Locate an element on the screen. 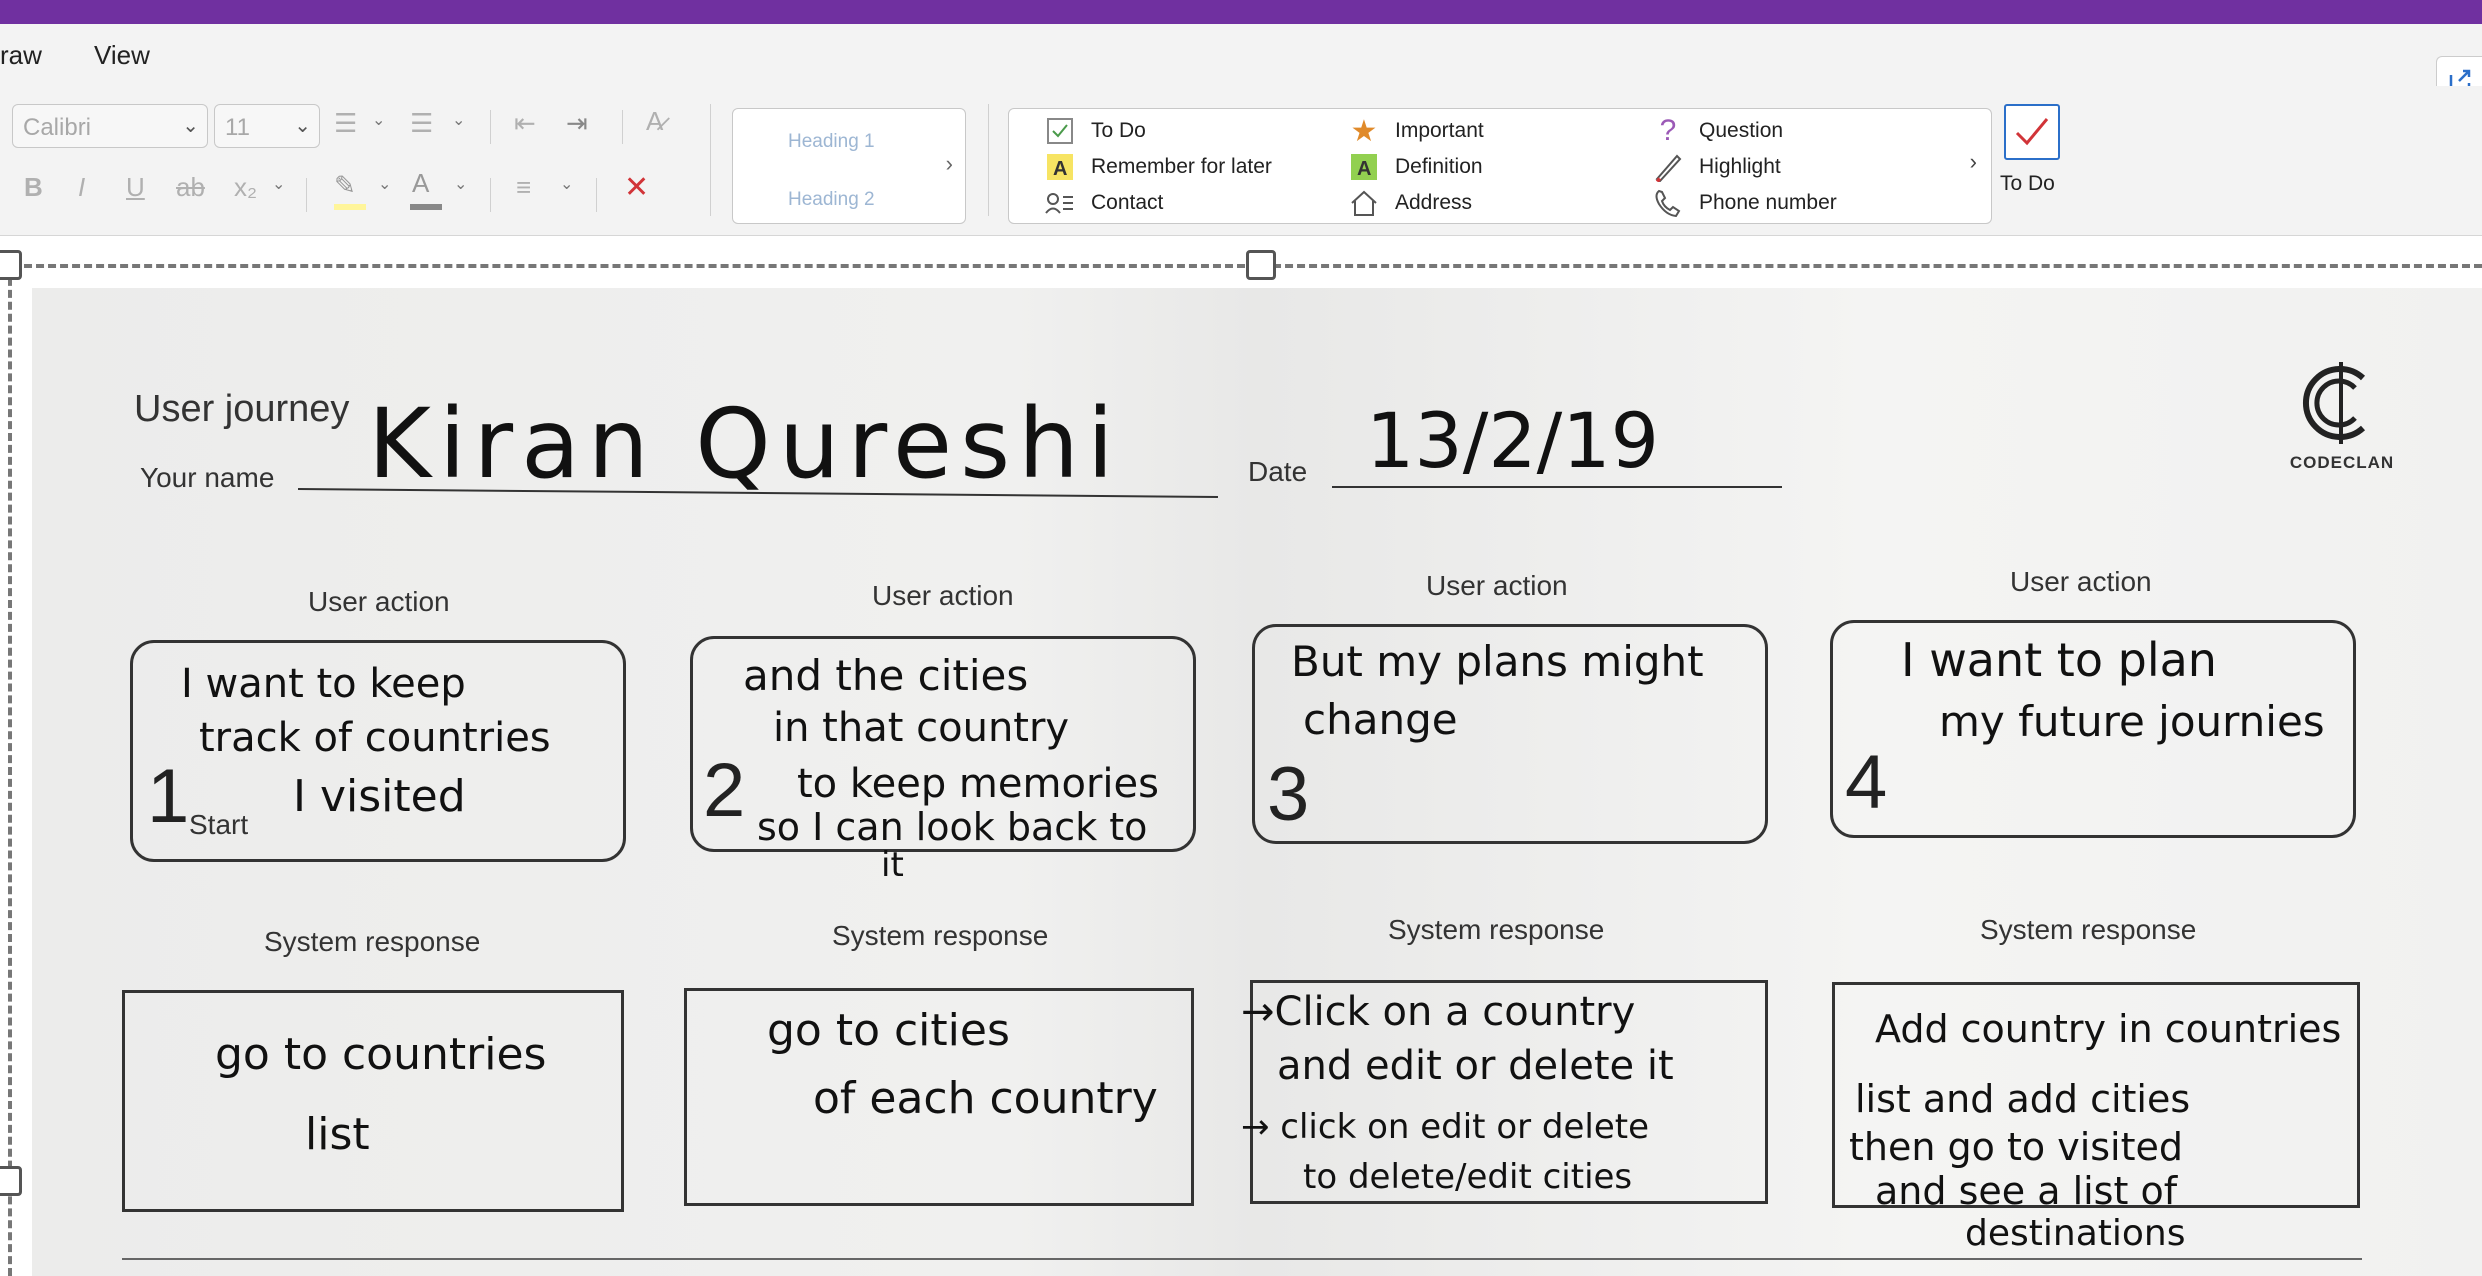 This screenshot has height=1276, width=2482. tag-contact: Contact is located at coordinates (1104, 203).